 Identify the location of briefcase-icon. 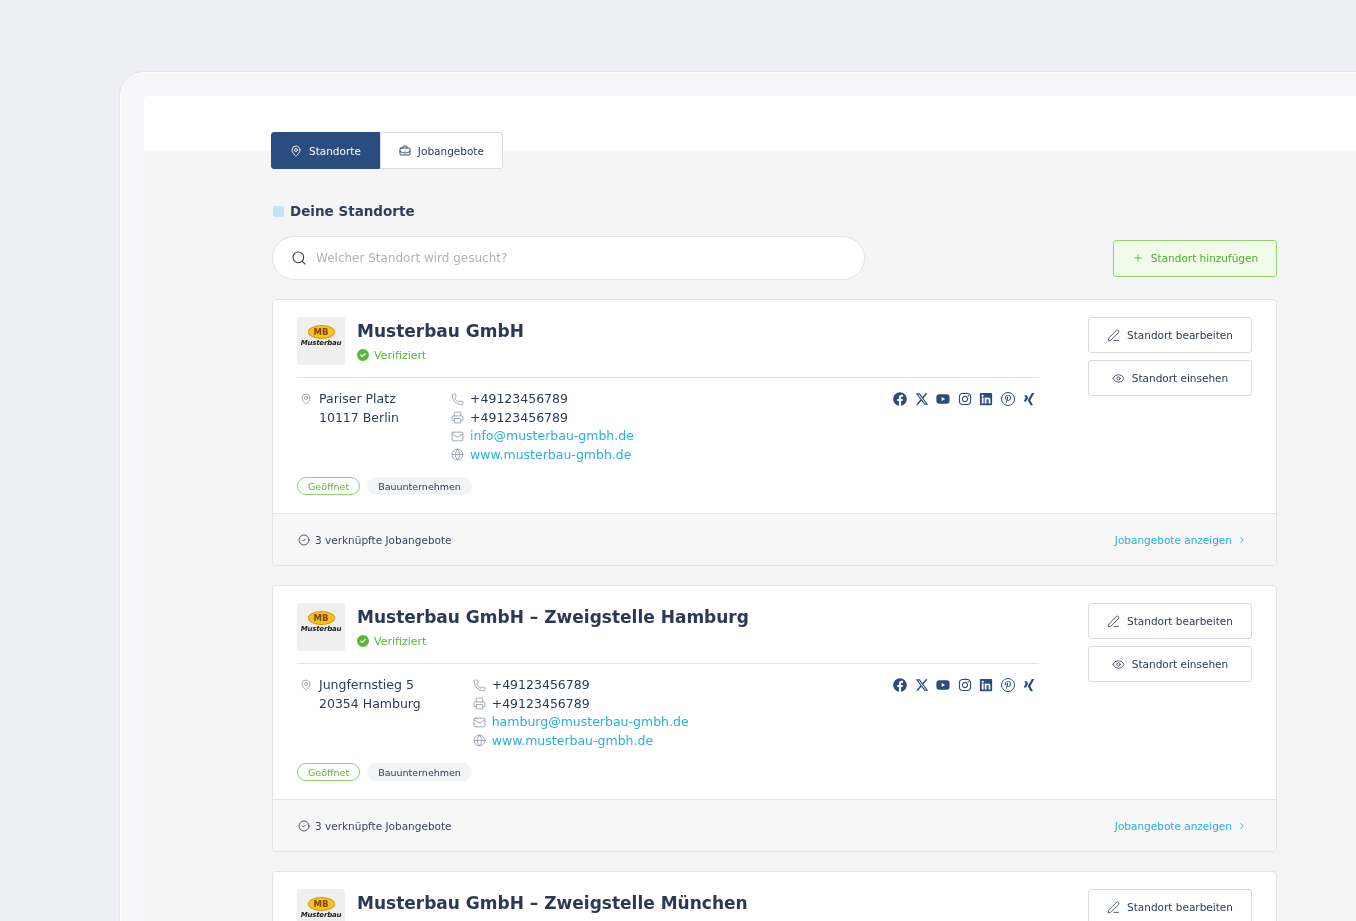
(404, 150).